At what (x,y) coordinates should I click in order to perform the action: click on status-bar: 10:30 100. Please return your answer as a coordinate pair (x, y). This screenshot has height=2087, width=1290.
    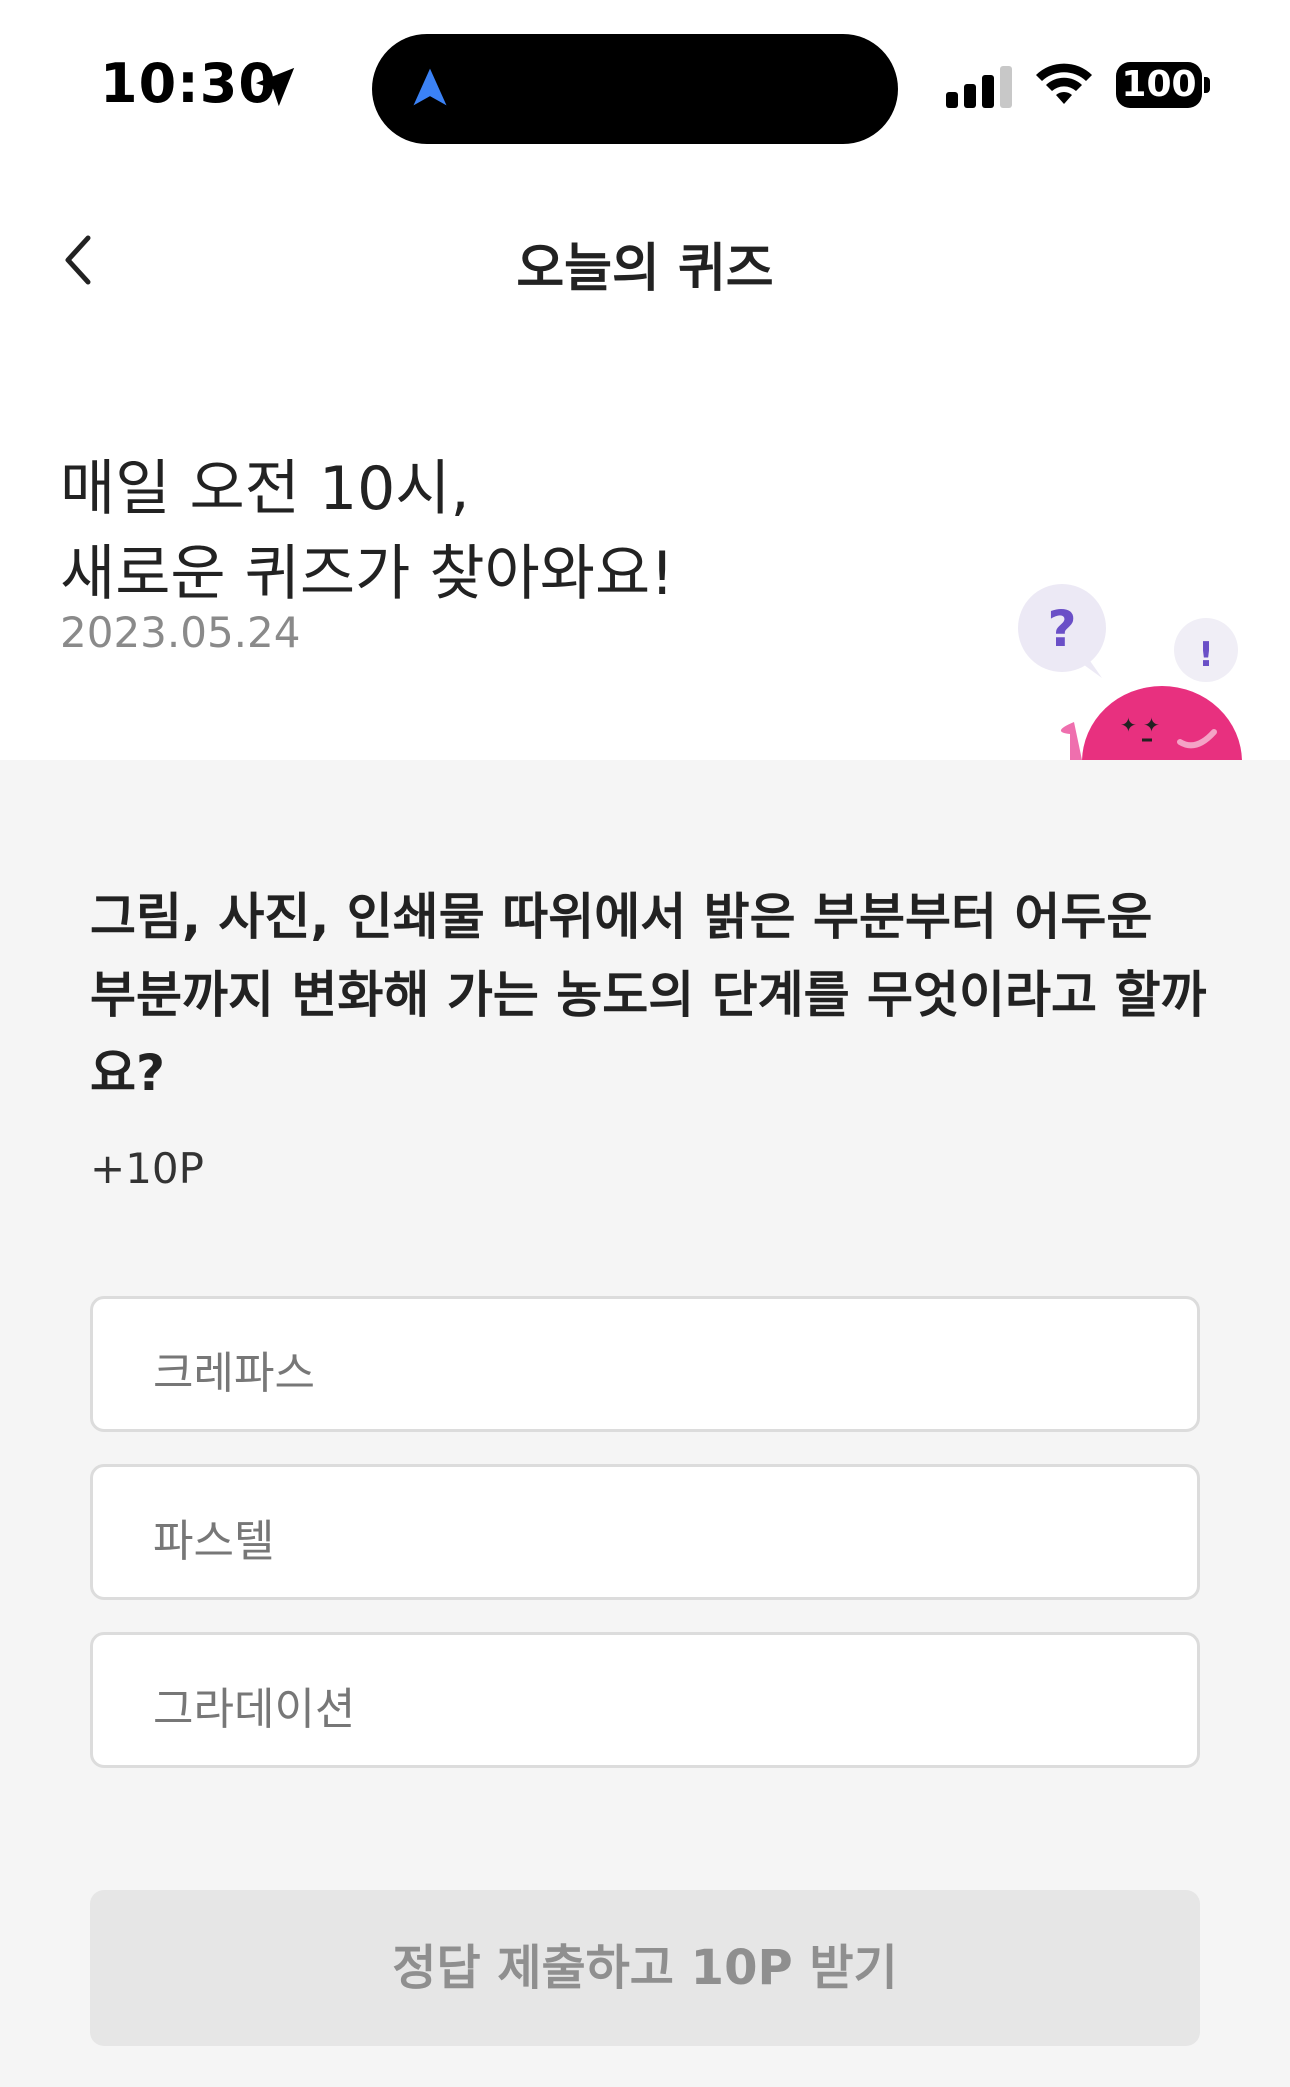
    Looking at the image, I should click on (645, 75).